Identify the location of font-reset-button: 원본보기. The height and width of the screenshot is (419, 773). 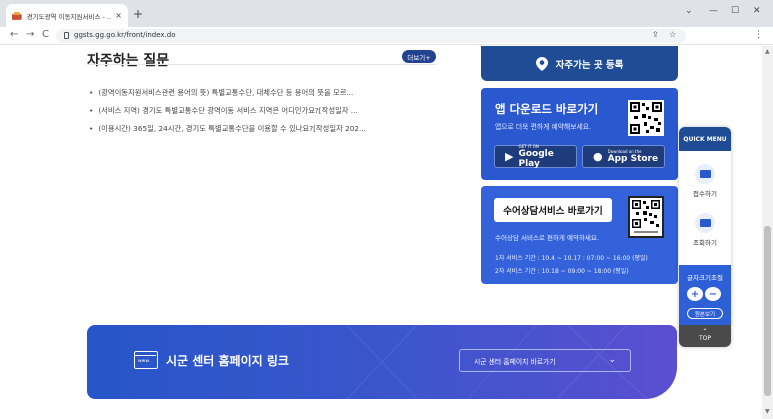
(705, 313).